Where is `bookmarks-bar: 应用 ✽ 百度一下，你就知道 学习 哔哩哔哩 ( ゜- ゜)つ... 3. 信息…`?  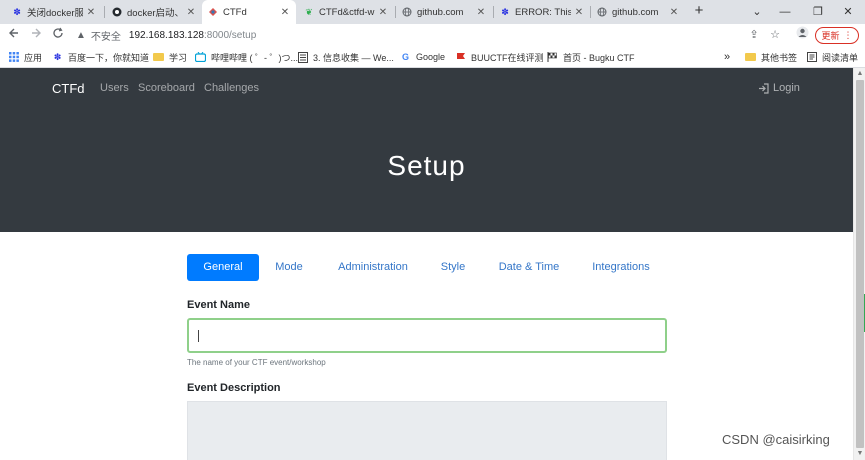 bookmarks-bar: 应用 ✽ 百度一下，你就知道 学习 哔哩哔哩 ( ゜- ゜)つ... 3. 信息… is located at coordinates (432, 57).